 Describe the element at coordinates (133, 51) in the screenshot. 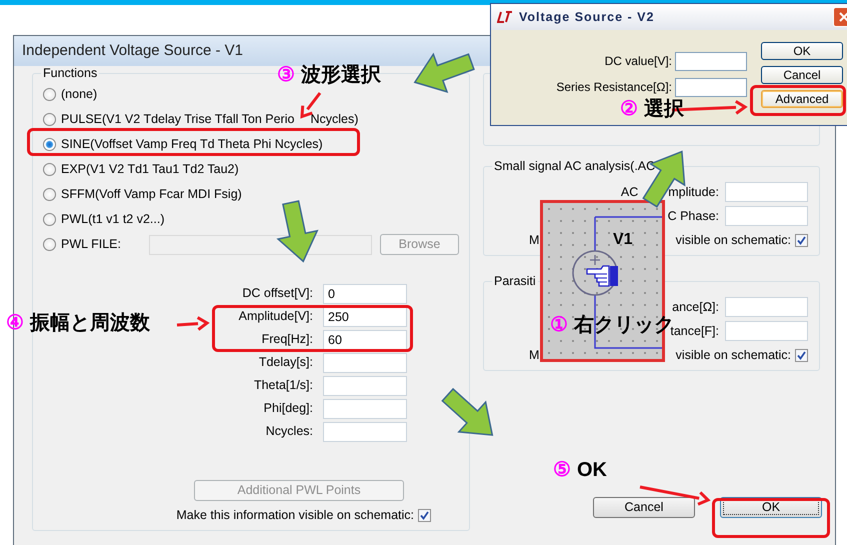

I see `window-title: Independent Voltage Source - V1` at that location.